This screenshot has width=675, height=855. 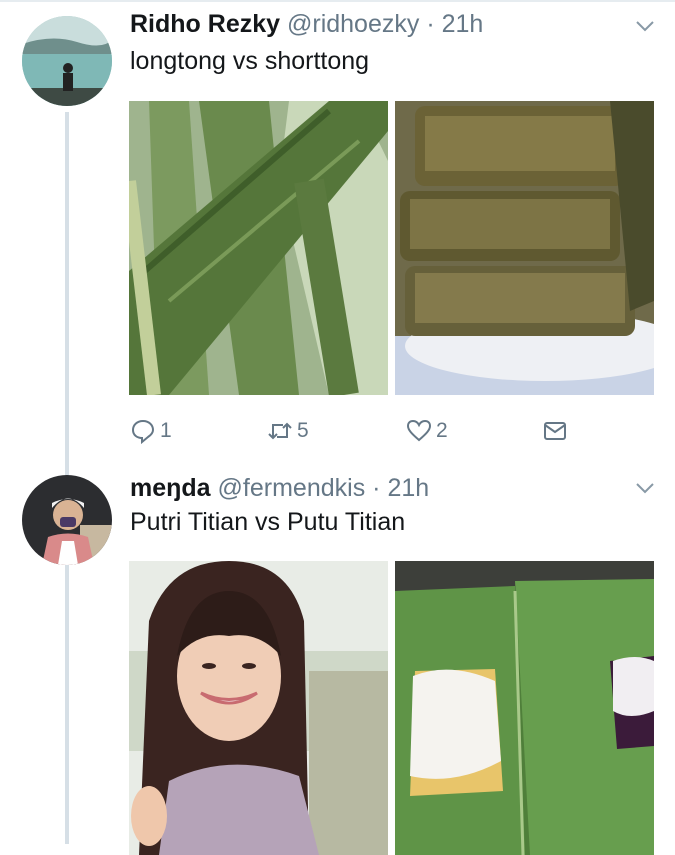 I want to click on direct-message-button, so click(x=555, y=431).